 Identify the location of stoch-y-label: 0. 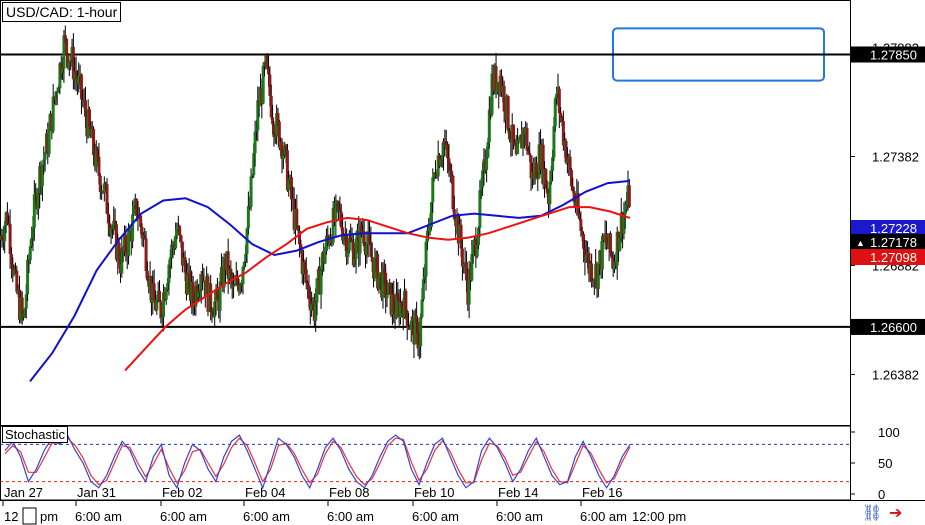
(881, 494).